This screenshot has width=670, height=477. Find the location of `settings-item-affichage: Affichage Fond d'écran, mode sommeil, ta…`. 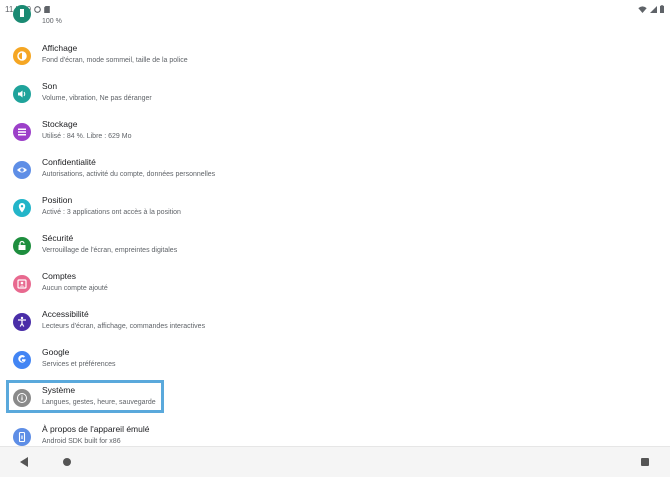

settings-item-affichage: Affichage Fond d'écran, mode sommeil, ta… is located at coordinates (335, 56).